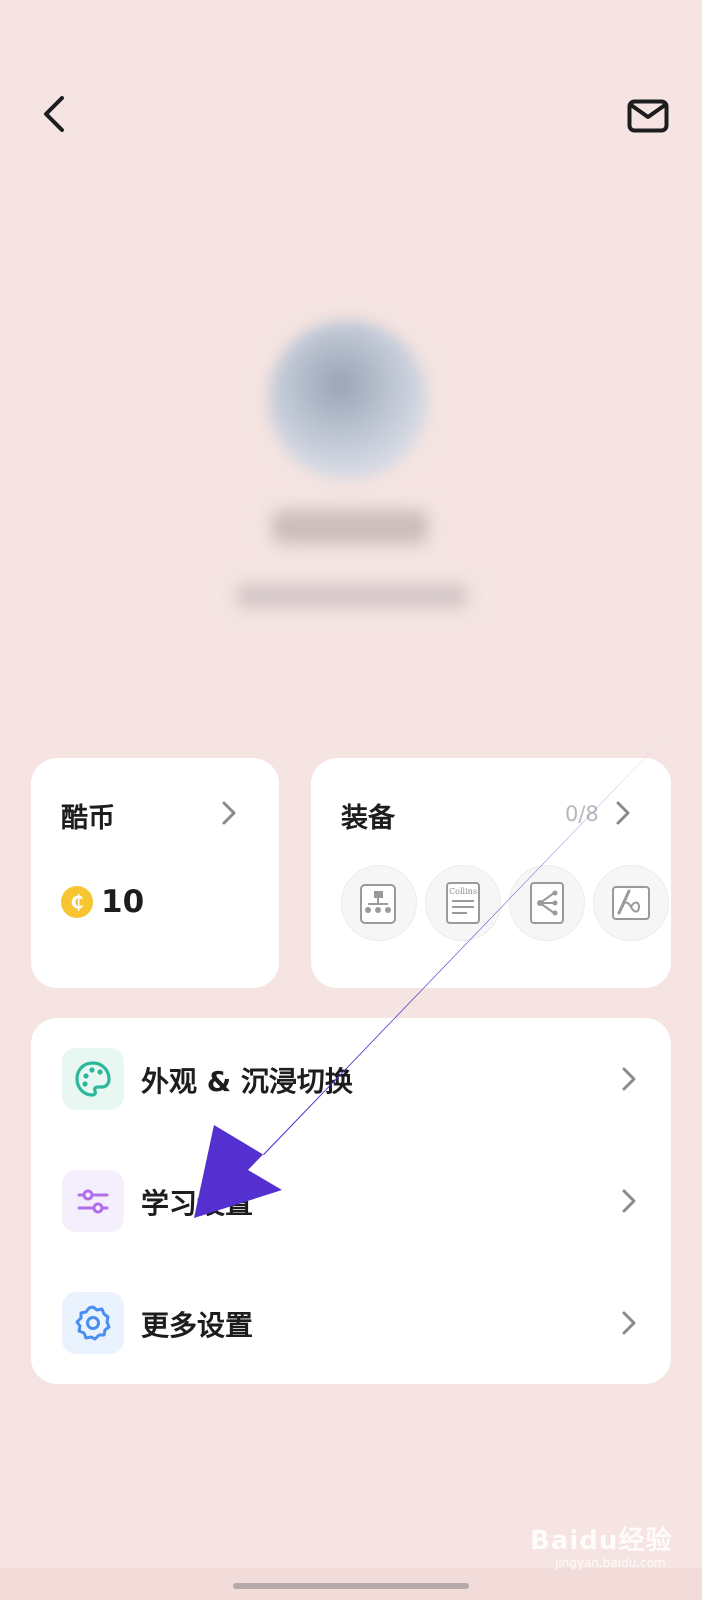  What do you see at coordinates (582, 814) in the screenshot?
I see `equipment-count: 0/8` at bounding box center [582, 814].